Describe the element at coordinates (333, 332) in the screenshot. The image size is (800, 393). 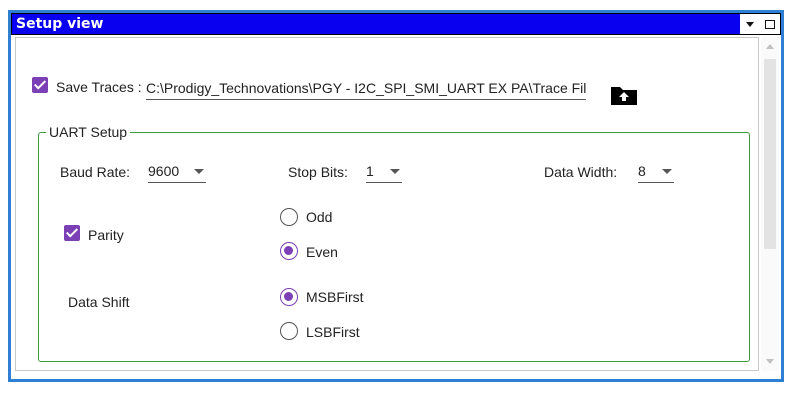
I see `lsbfirst-label: LSBFirst` at that location.